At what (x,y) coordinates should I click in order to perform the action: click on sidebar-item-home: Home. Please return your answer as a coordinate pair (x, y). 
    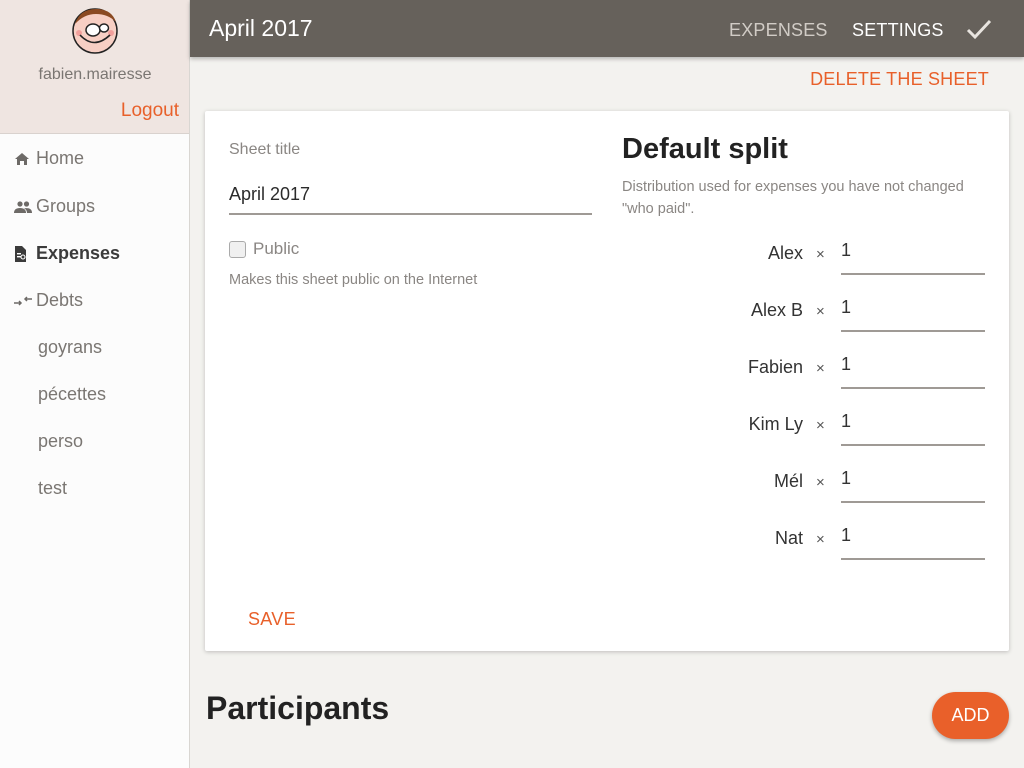
    Looking at the image, I should click on (94, 158).